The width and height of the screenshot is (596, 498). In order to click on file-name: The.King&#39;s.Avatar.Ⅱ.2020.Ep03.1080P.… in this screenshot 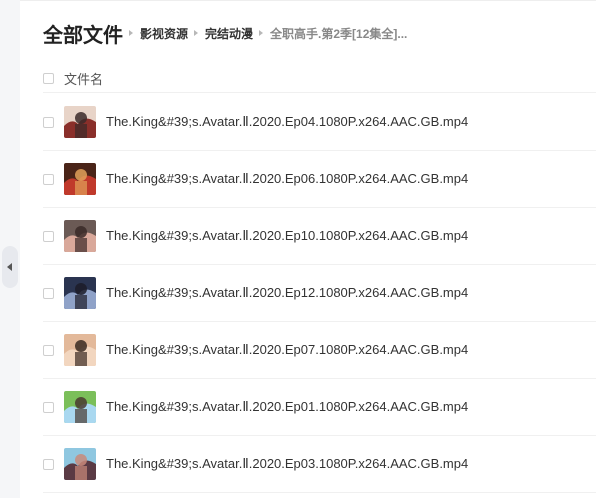, I will do `click(287, 464)`.